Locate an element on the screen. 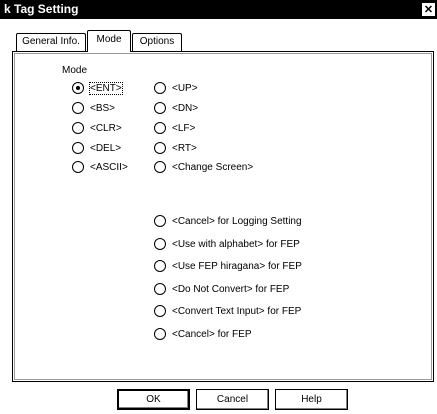 This screenshot has width=437, height=414. radio-label: <LF> is located at coordinates (184, 128).